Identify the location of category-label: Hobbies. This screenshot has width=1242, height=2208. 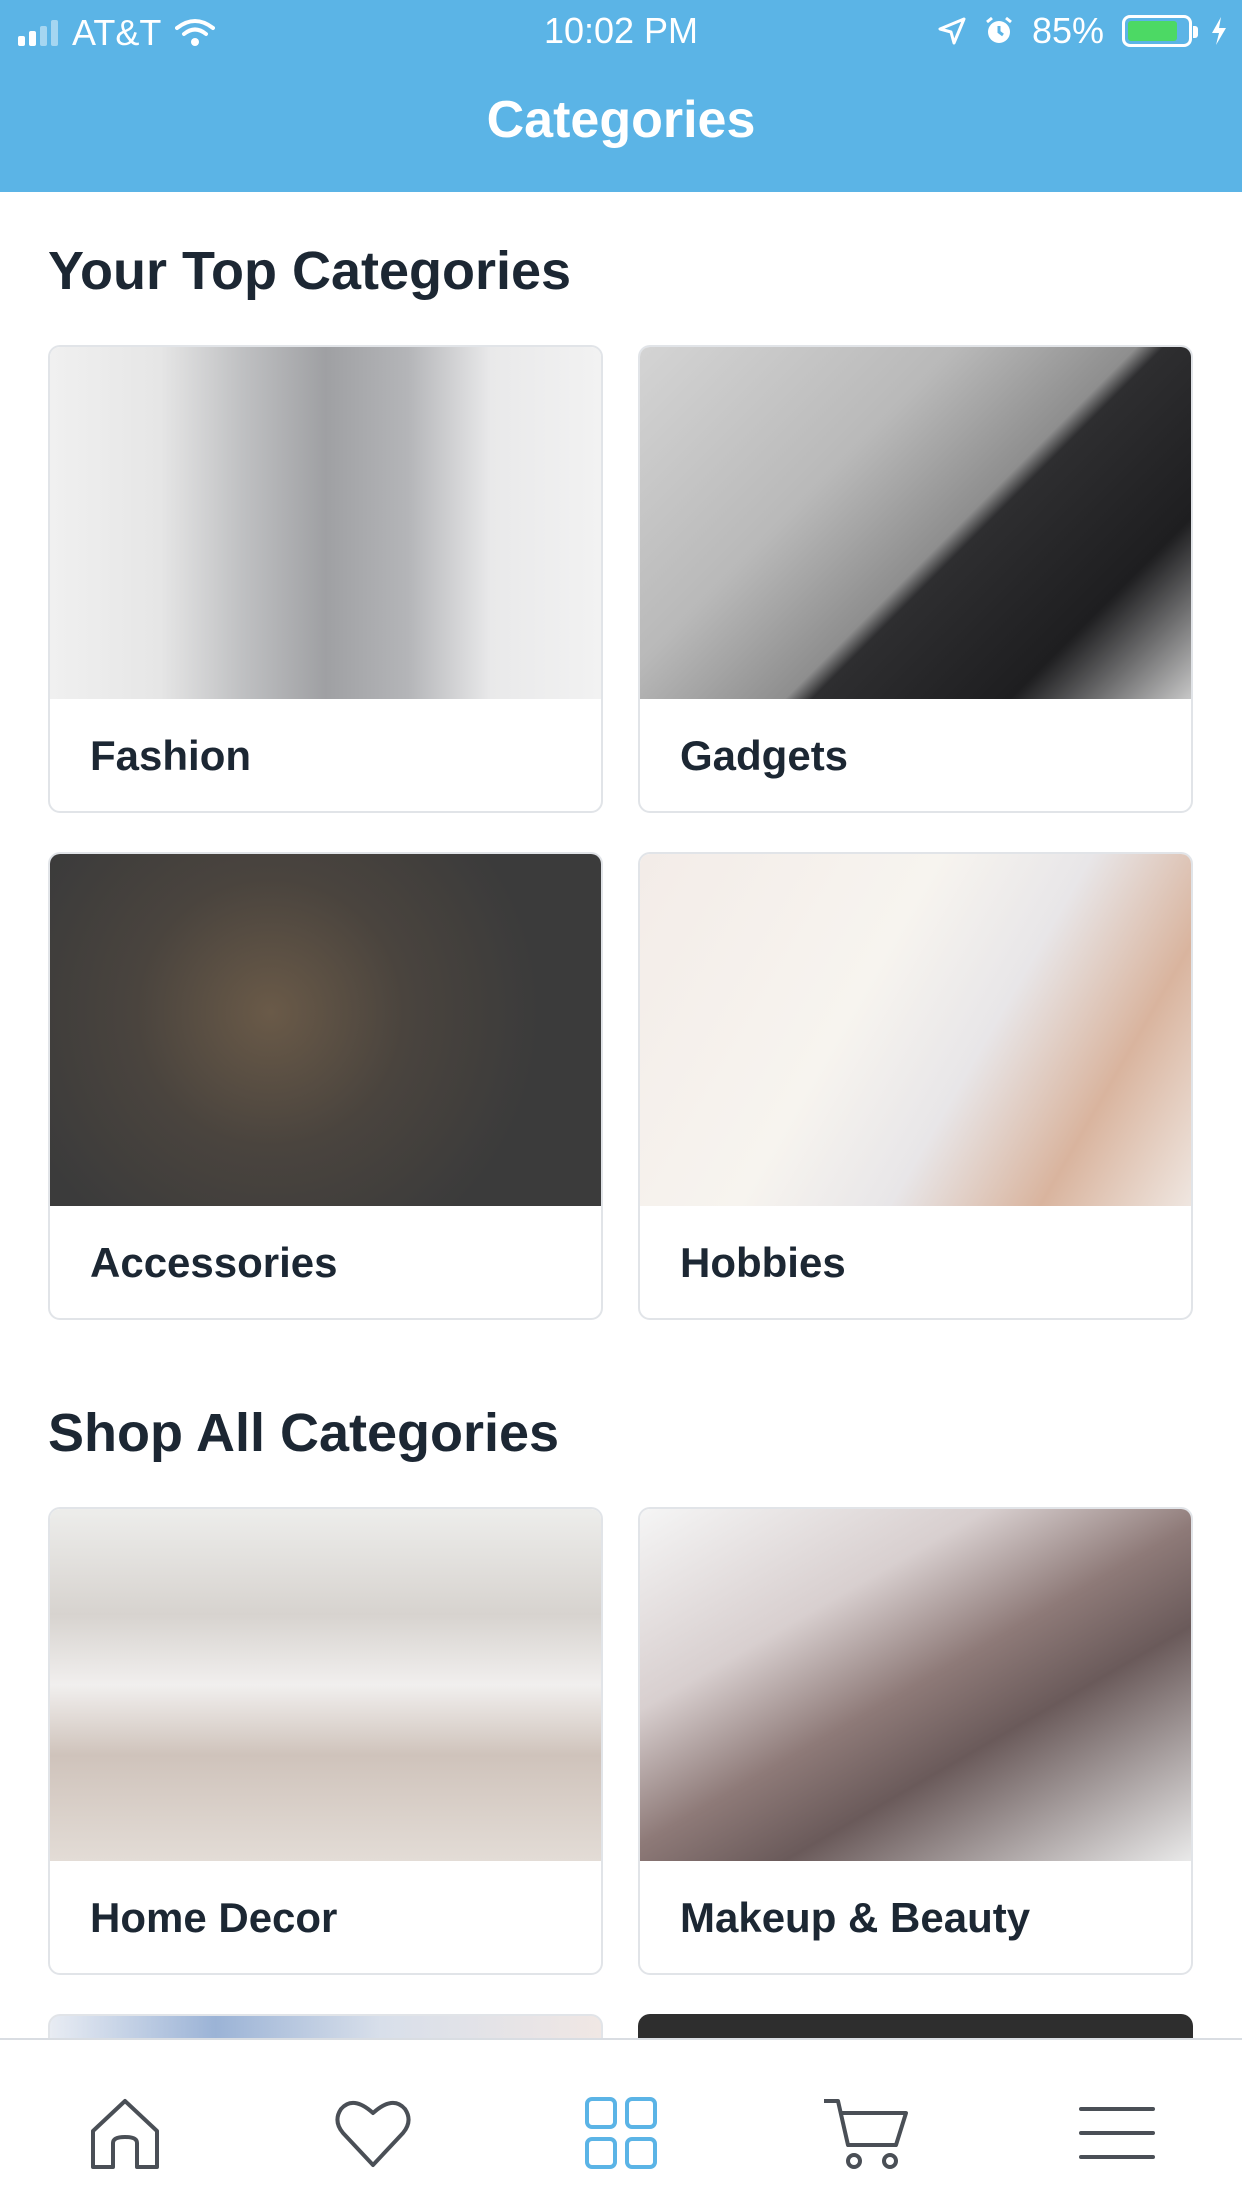
(763, 1262).